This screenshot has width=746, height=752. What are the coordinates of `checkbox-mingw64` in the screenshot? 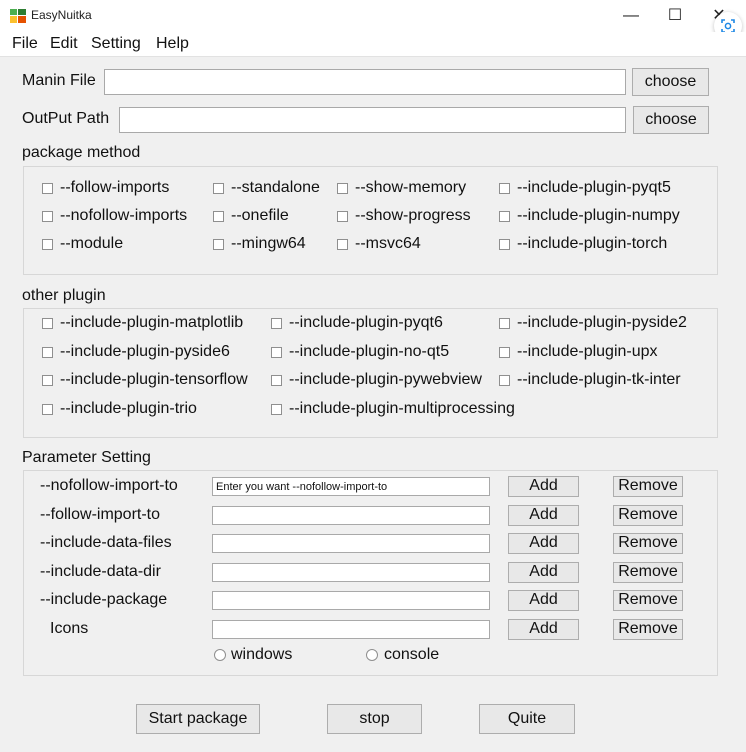 It's located at (218, 244).